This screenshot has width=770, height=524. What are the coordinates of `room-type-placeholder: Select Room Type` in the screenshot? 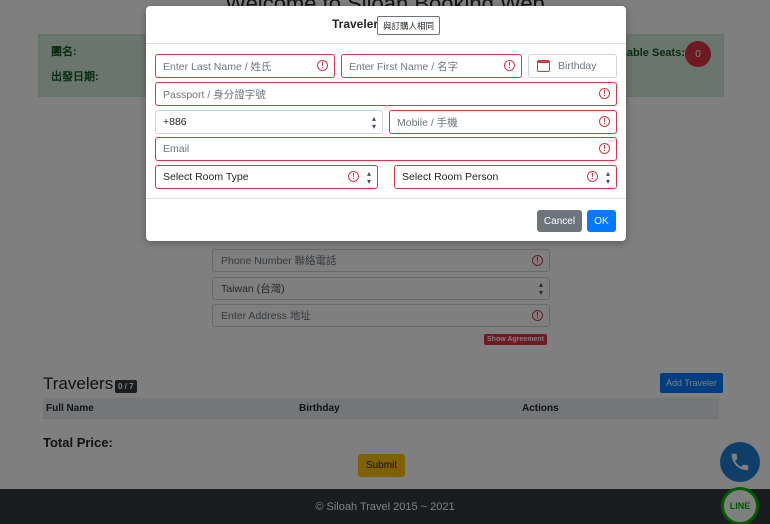 It's located at (206, 177).